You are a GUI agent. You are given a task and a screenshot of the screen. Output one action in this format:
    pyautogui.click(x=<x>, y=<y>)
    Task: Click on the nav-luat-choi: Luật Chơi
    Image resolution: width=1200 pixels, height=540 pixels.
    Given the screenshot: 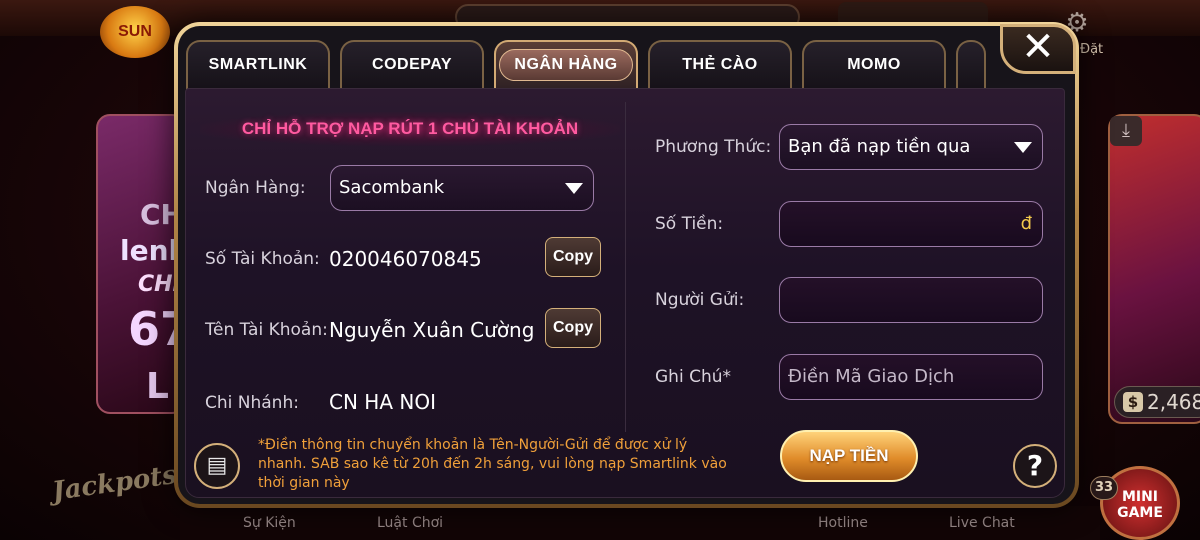 What is the action you would take?
    pyautogui.click(x=410, y=523)
    